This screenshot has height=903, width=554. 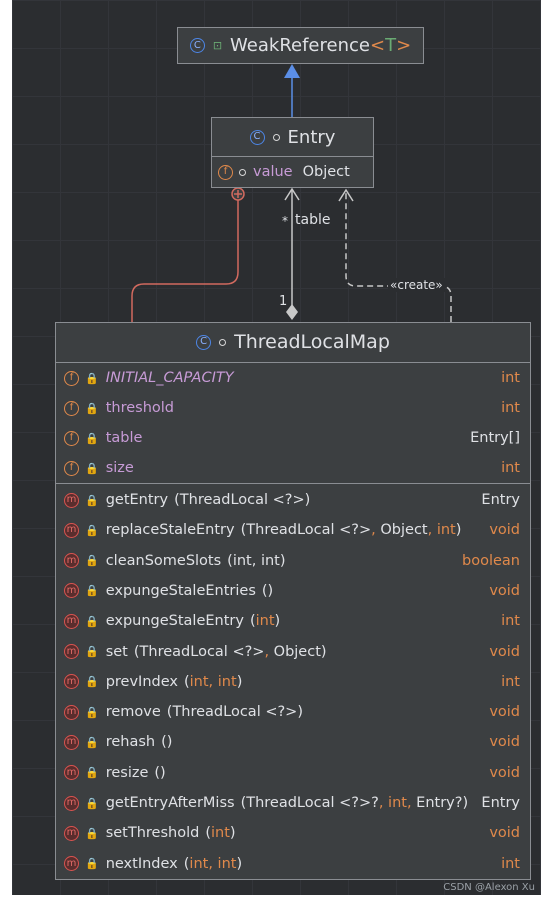 I want to click on method-name: set, so click(x=116, y=651).